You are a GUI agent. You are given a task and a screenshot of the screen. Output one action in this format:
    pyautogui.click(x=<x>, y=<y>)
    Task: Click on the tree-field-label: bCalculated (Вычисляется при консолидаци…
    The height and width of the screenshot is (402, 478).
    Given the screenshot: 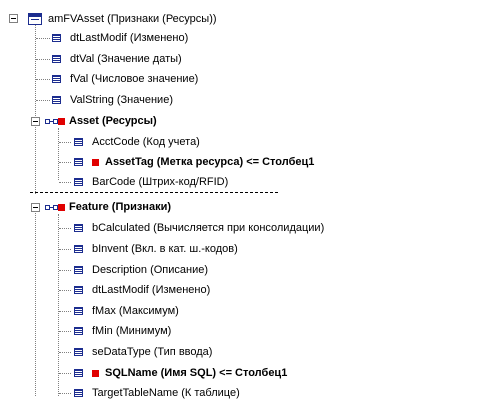 What is the action you would take?
    pyautogui.click(x=208, y=228)
    